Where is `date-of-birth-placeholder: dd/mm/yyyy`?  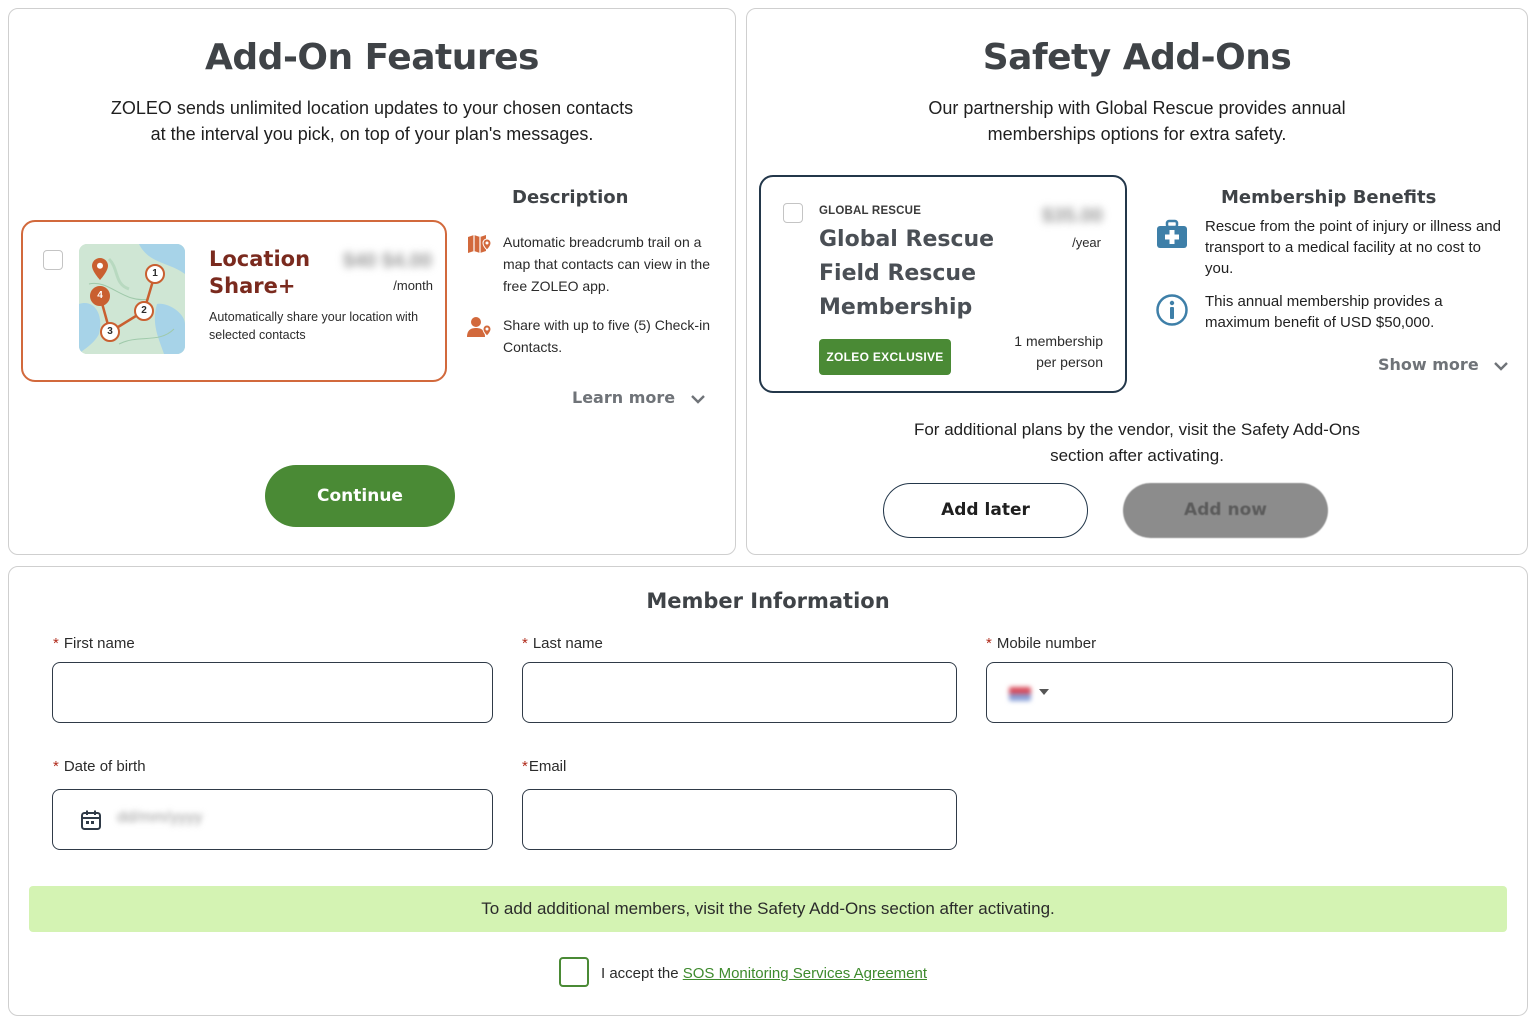
date-of-birth-placeholder: dd/mm/yyyy is located at coordinates (160, 817).